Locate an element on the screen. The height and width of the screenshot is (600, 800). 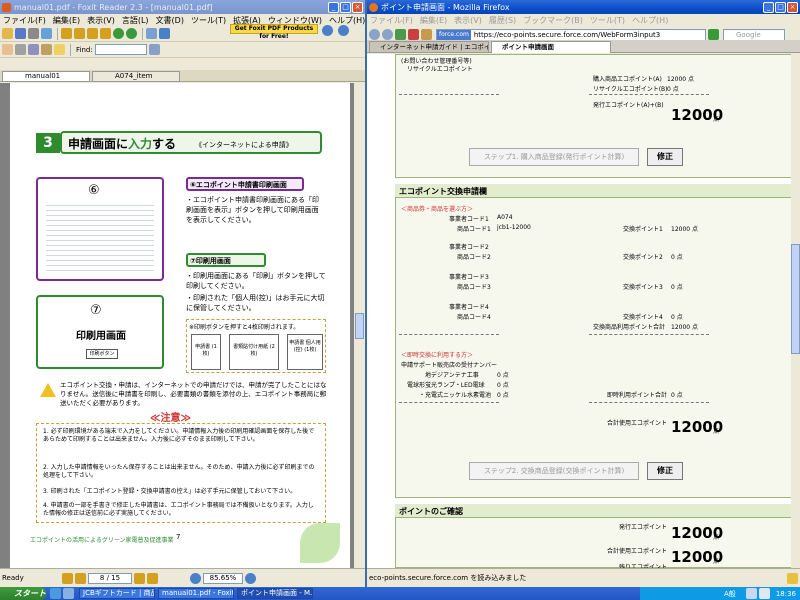
purchase-point-value: 12000 点 is located at coordinates (680, 79).